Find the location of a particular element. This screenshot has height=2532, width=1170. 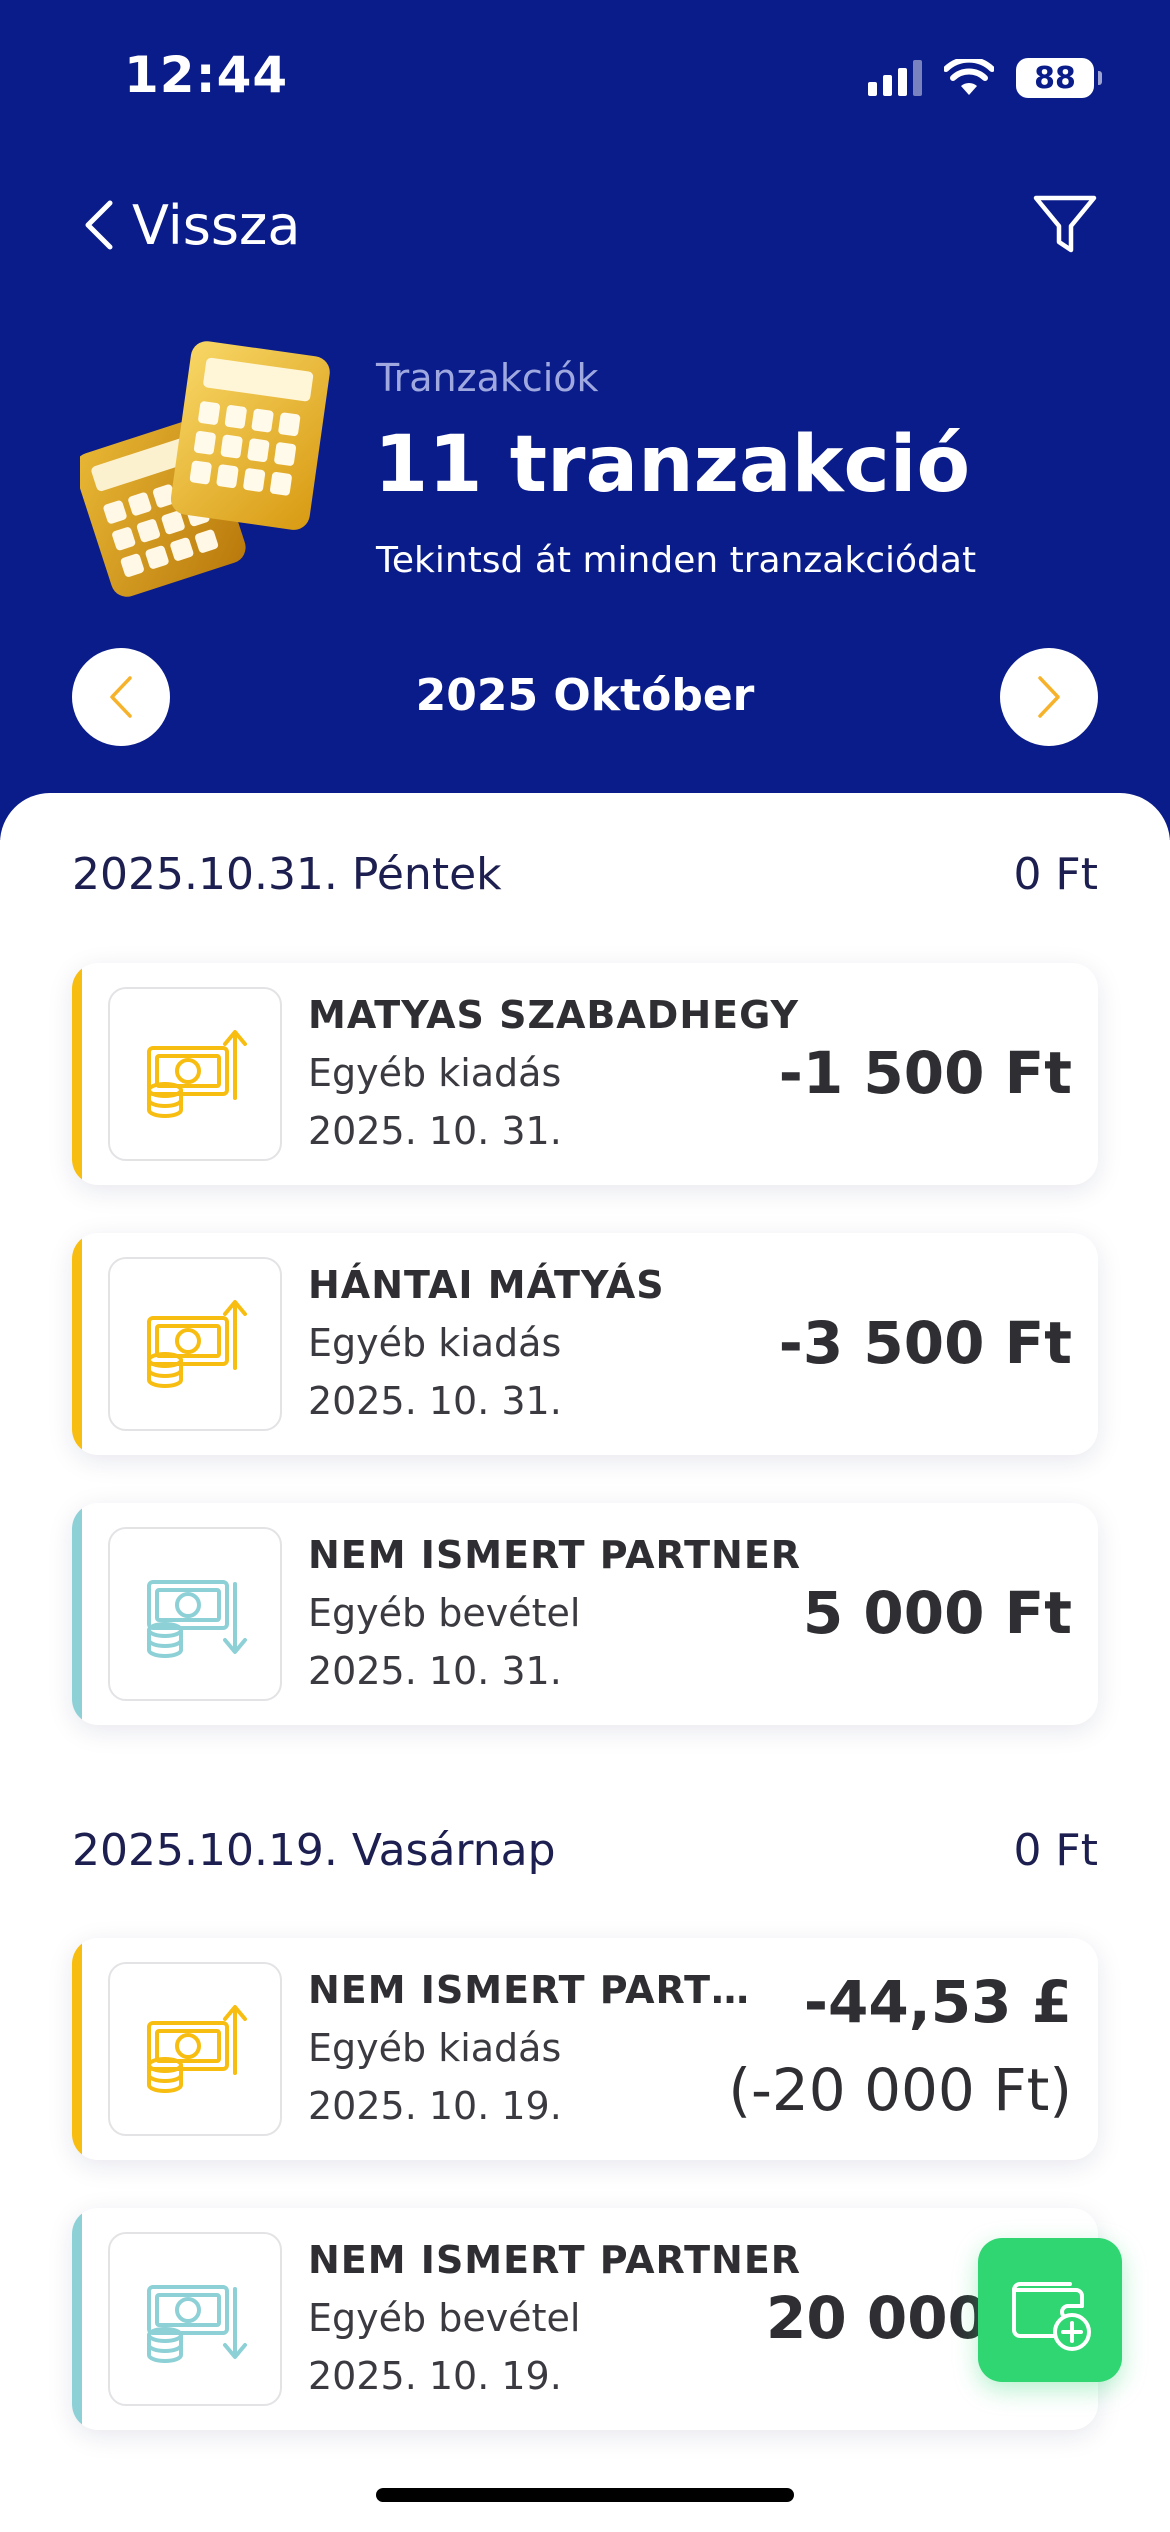

back-label: Vissza is located at coordinates (216, 225).